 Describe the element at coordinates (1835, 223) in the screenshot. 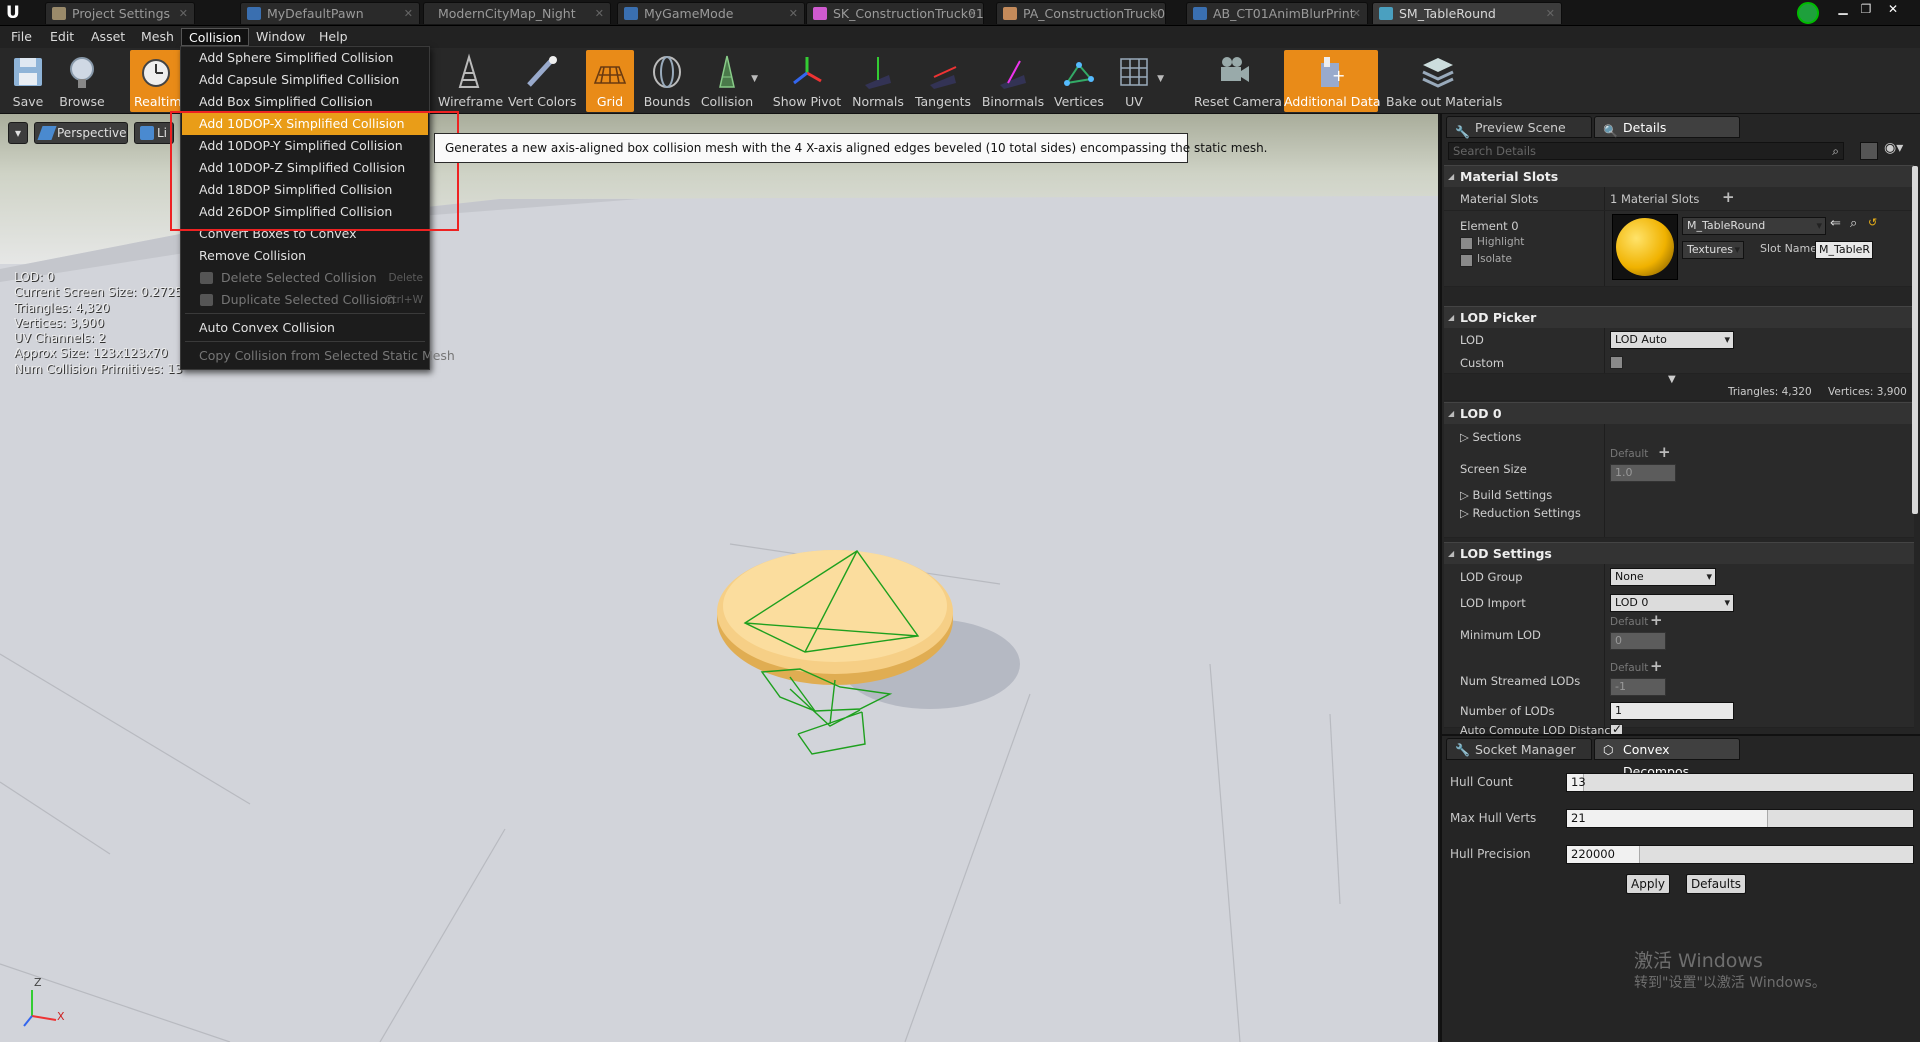

I see `use-selected-icon: ⇐` at that location.